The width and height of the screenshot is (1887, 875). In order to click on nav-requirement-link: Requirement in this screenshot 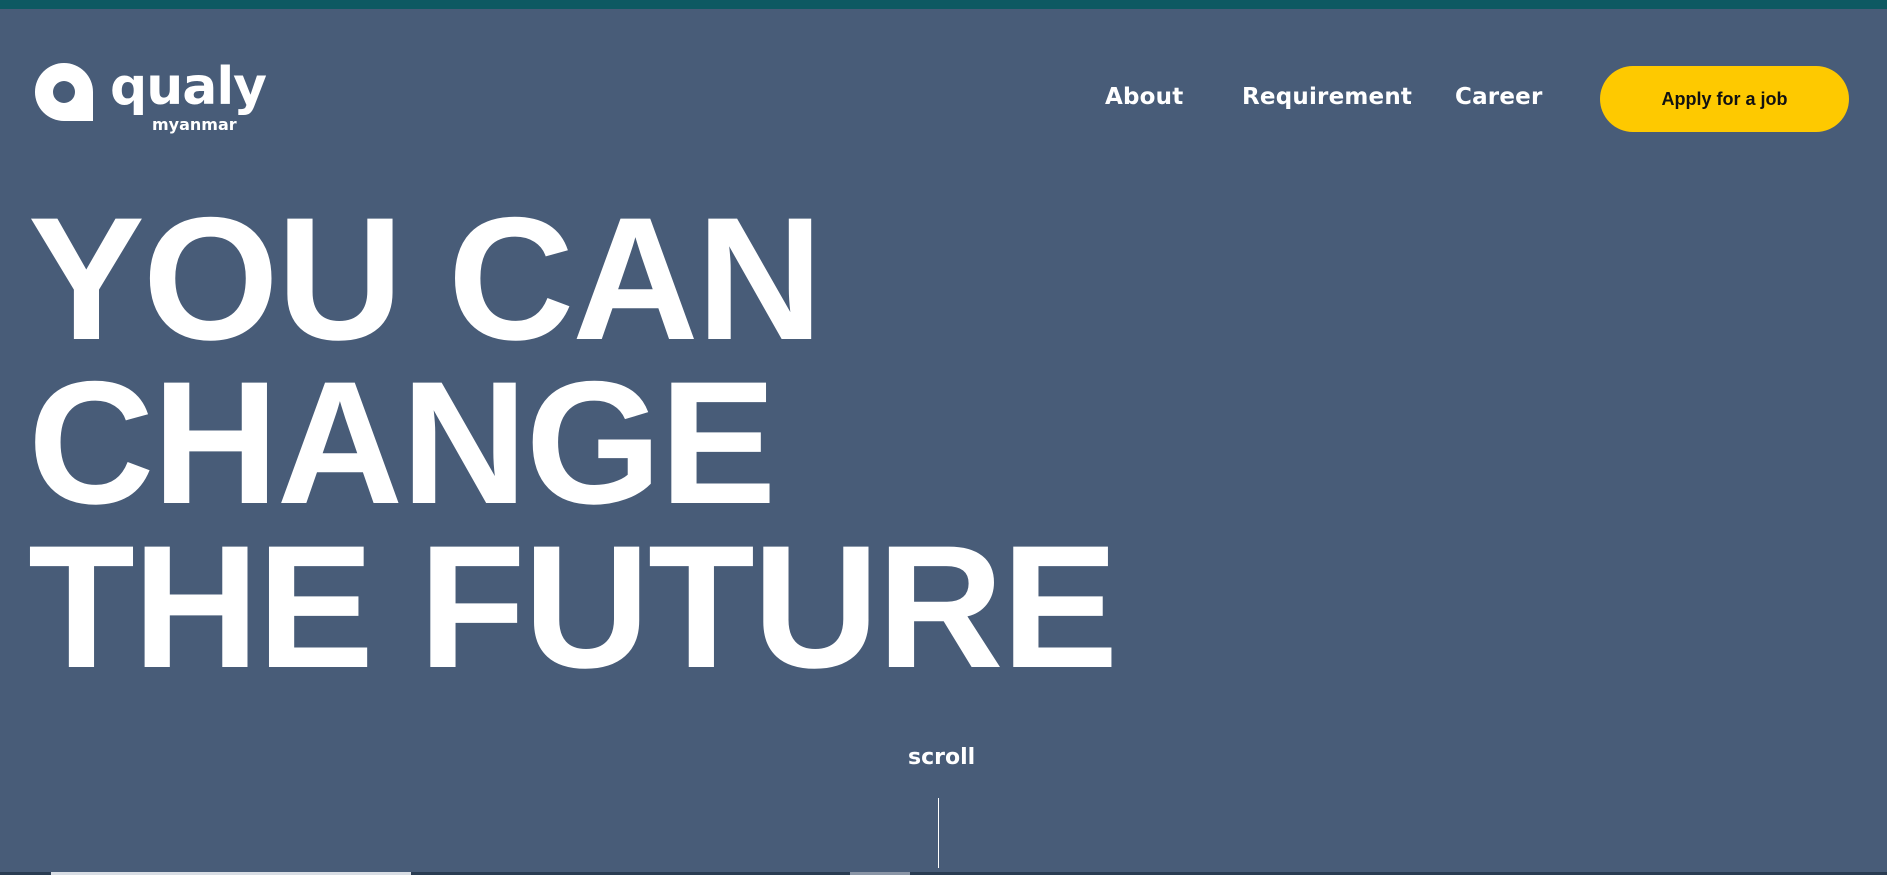, I will do `click(1327, 99)`.